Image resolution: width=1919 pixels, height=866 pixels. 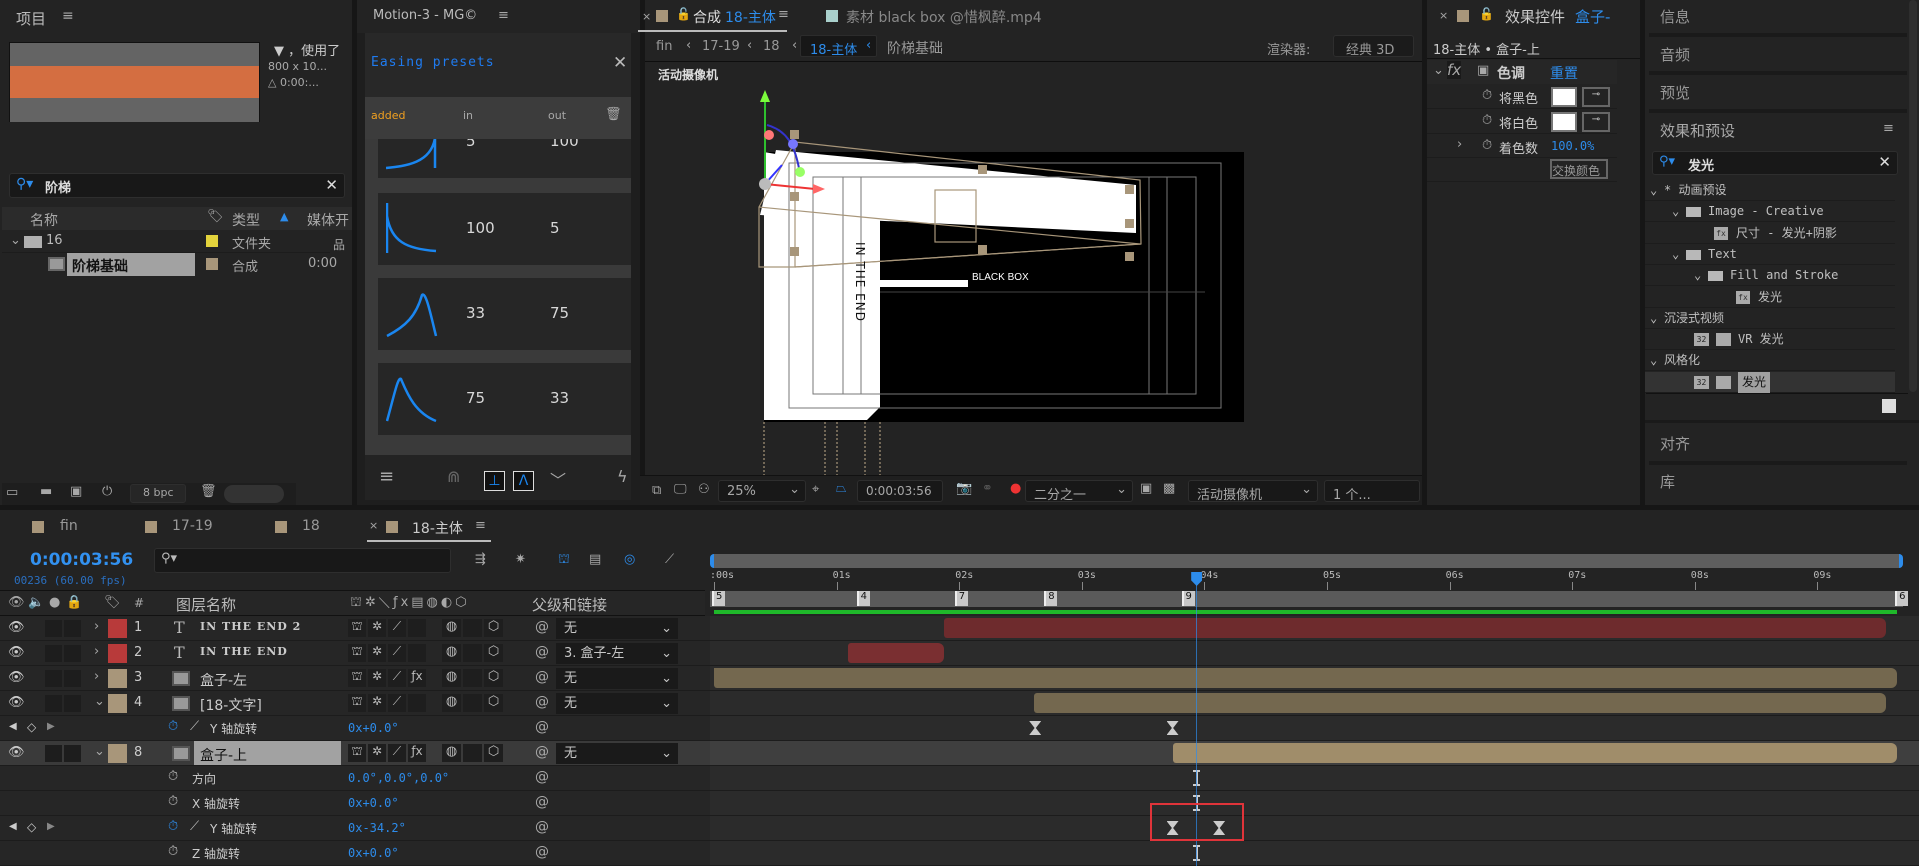 What do you see at coordinates (1564, 97) in the screenshot?
I see `color-swatch` at bounding box center [1564, 97].